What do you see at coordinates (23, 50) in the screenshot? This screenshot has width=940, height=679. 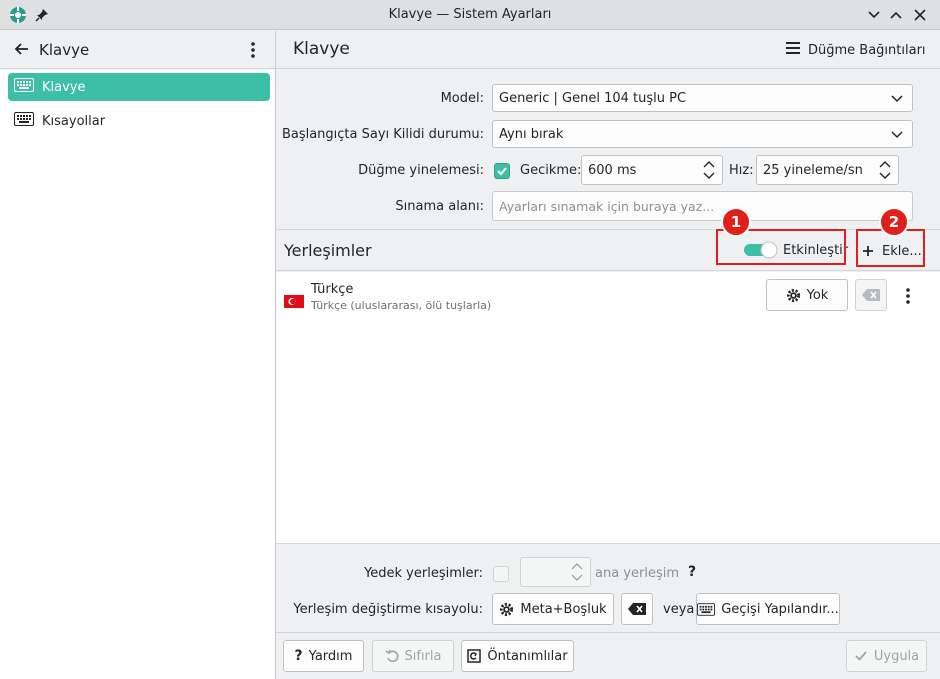 I see `back-arrow-icon` at bounding box center [23, 50].